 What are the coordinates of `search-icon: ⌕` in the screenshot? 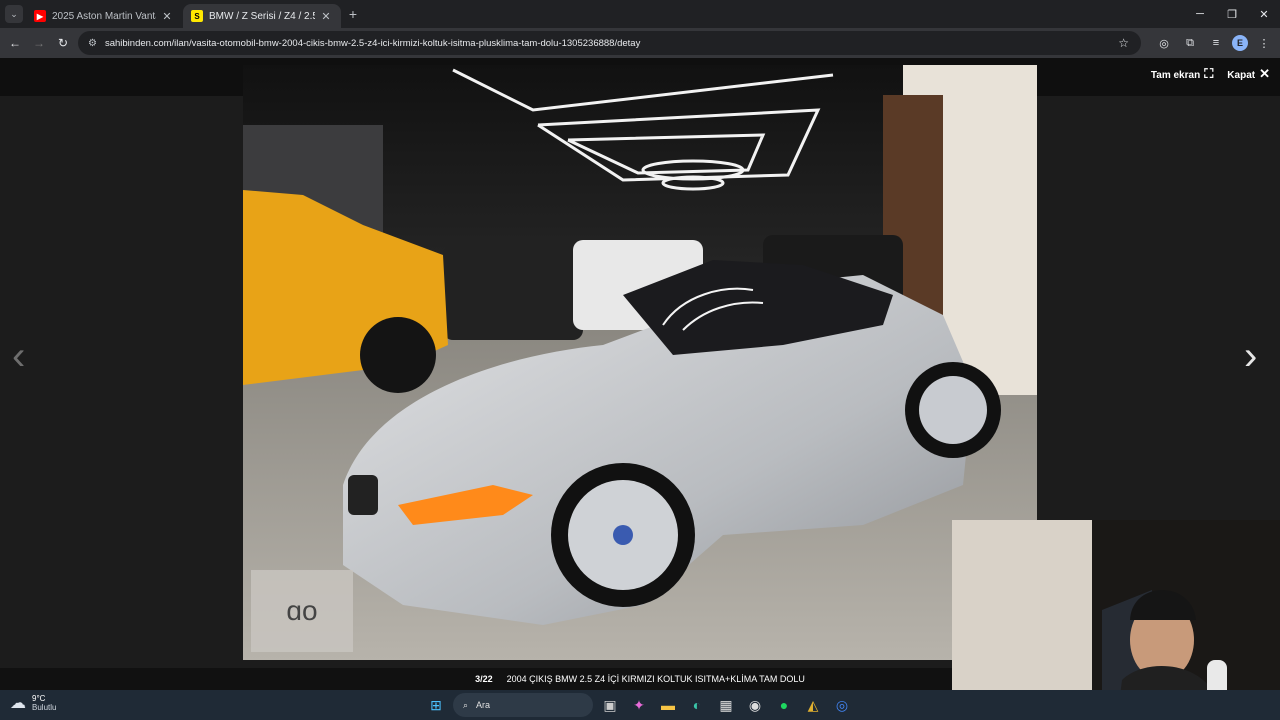 It's located at (466, 704).